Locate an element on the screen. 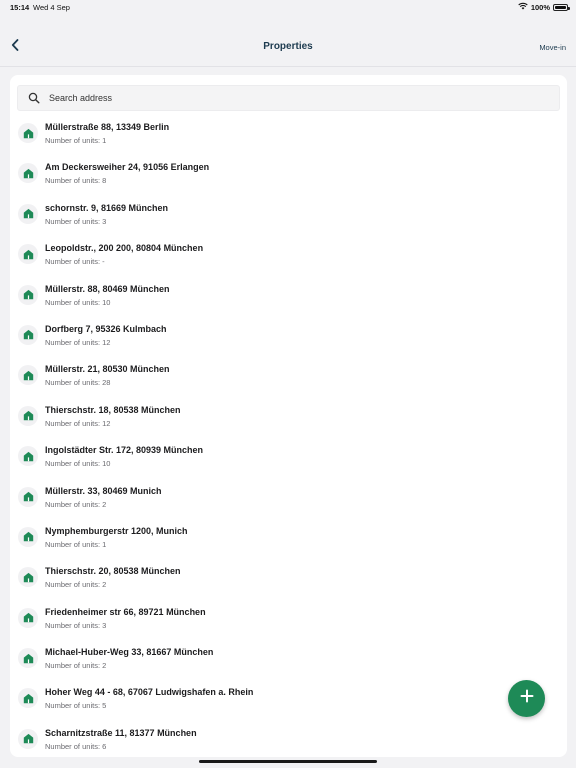 The image size is (576, 768). status-indicators: 100% is located at coordinates (544, 7).